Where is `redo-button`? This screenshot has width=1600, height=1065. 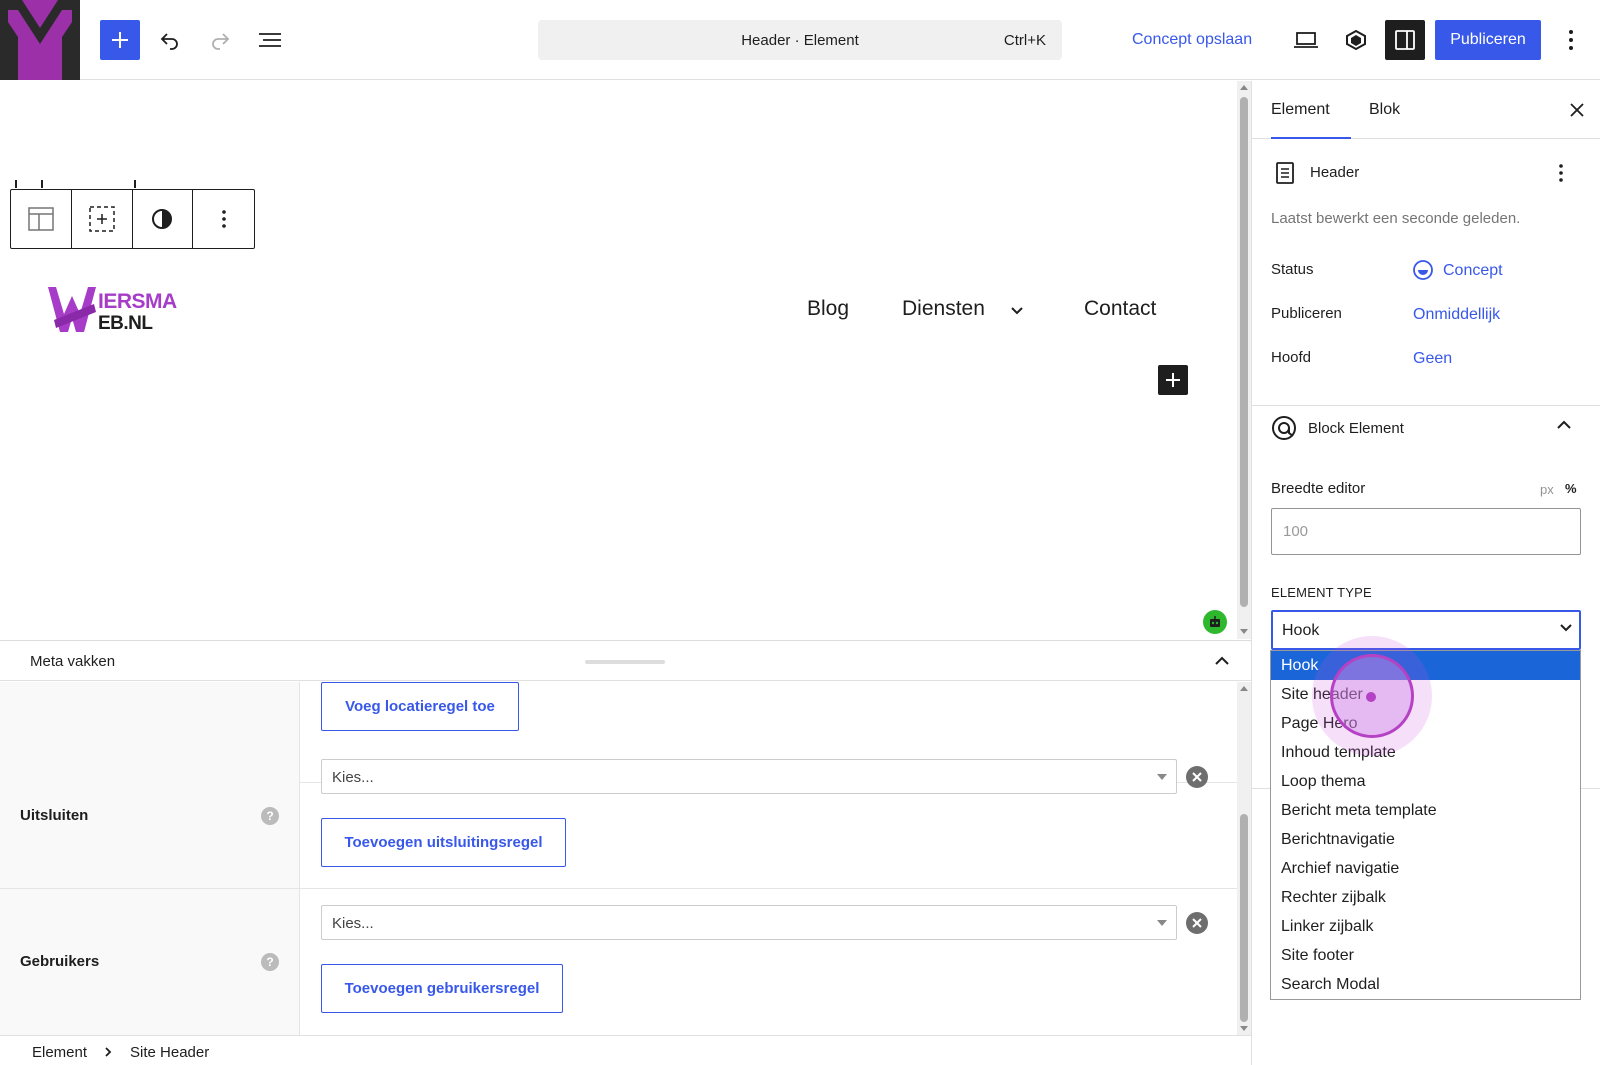
redo-button is located at coordinates (220, 40).